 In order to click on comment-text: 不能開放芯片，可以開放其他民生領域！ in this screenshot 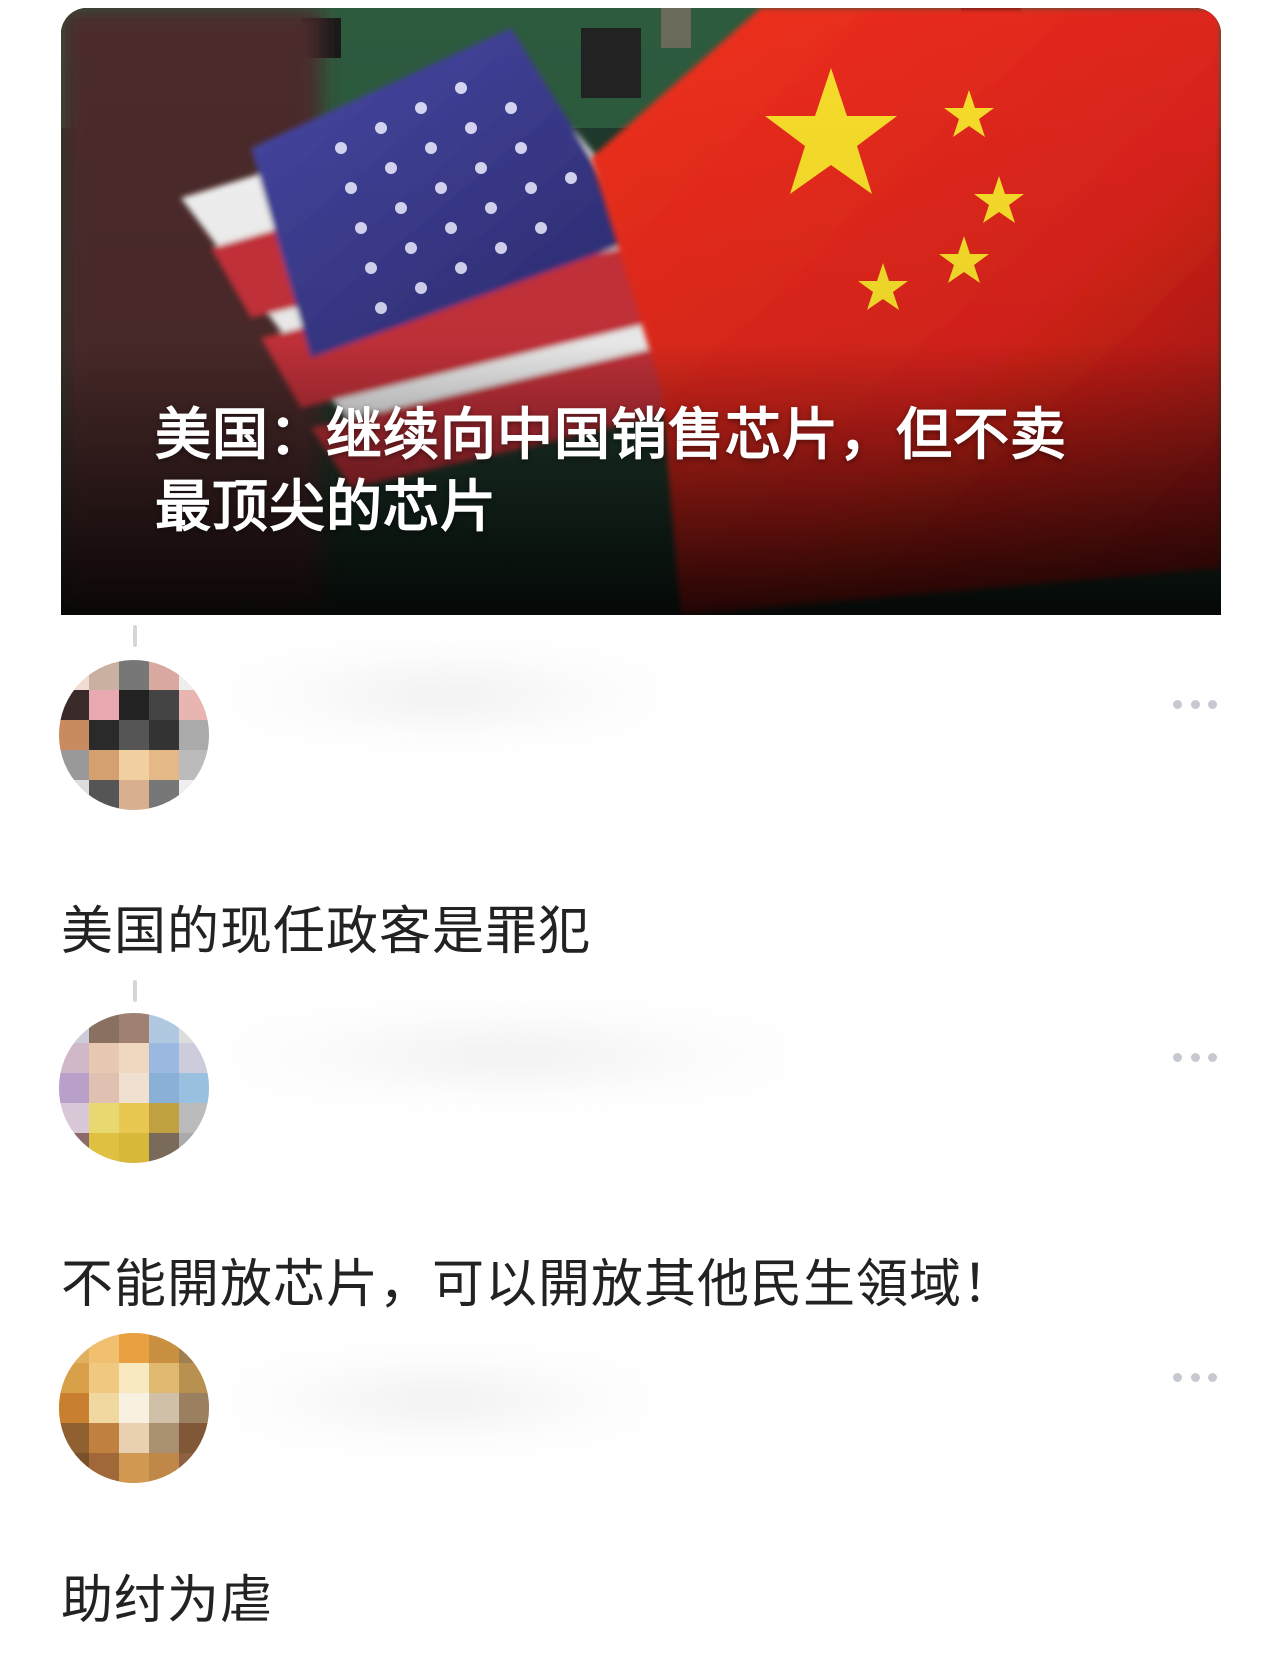, I will do `click(538, 1285)`.